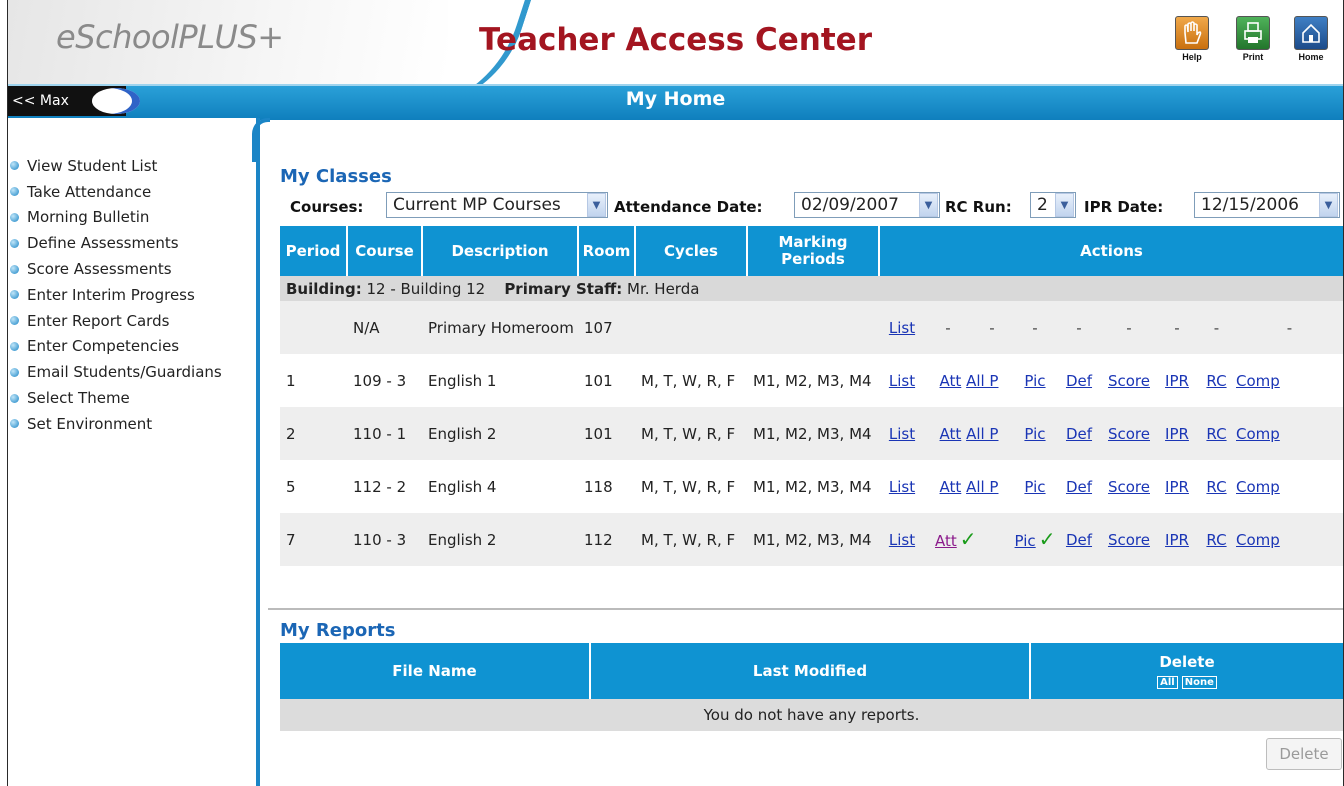 This screenshot has width=1344, height=786. I want to click on cycles-cell, so click(691, 327).